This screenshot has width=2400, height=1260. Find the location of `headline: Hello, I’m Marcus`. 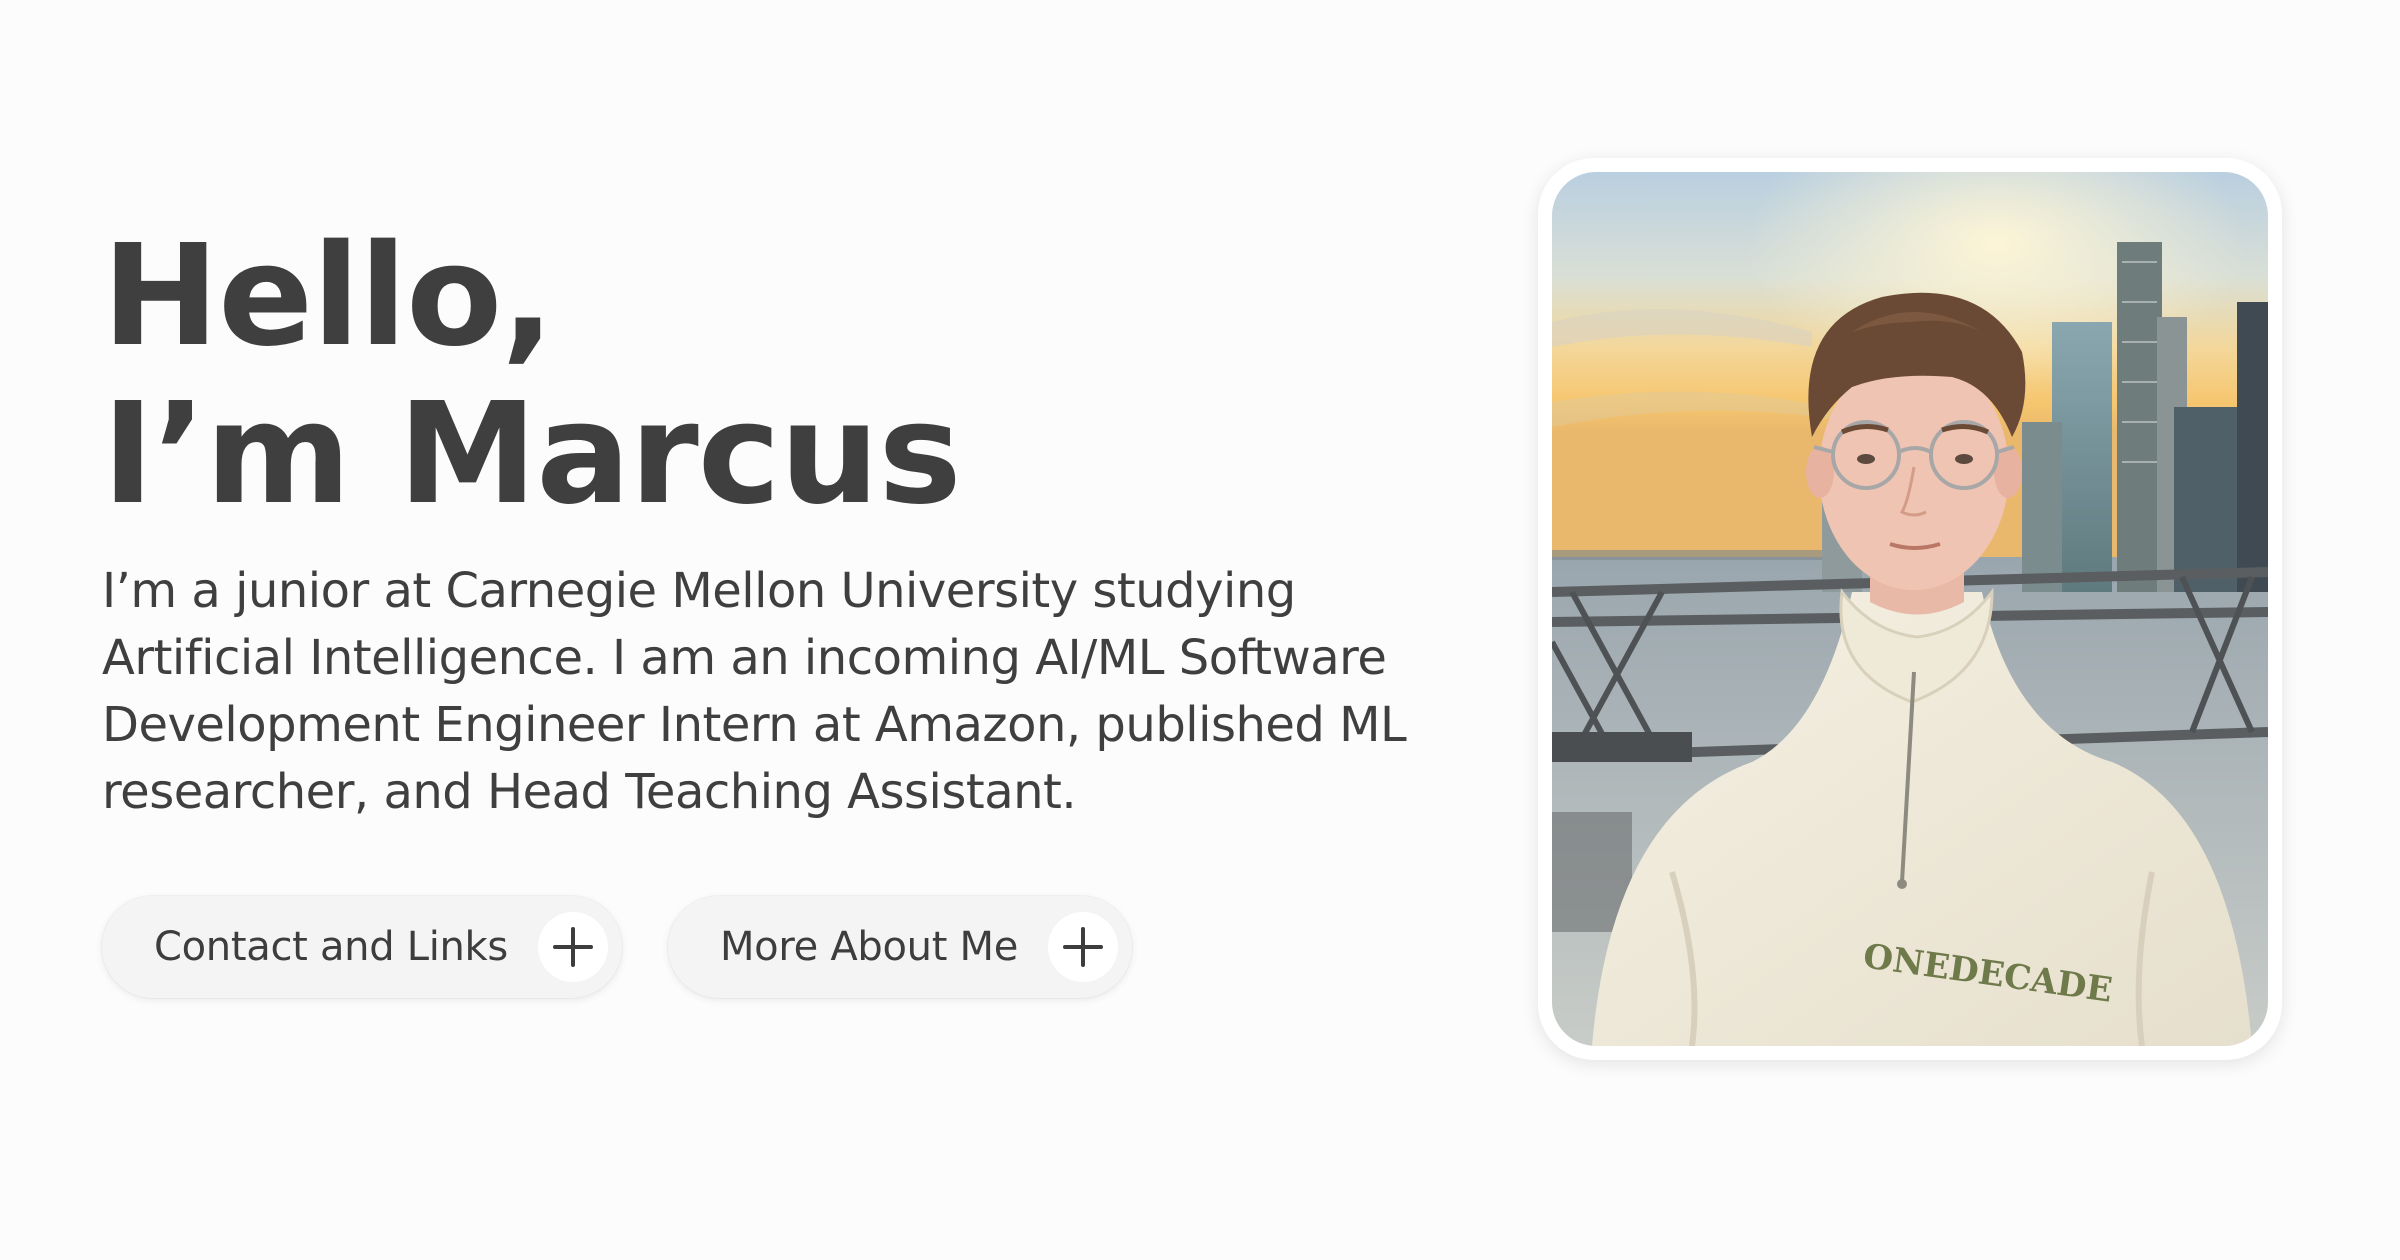

headline: Hello, I’m Marcus is located at coordinates (752, 376).